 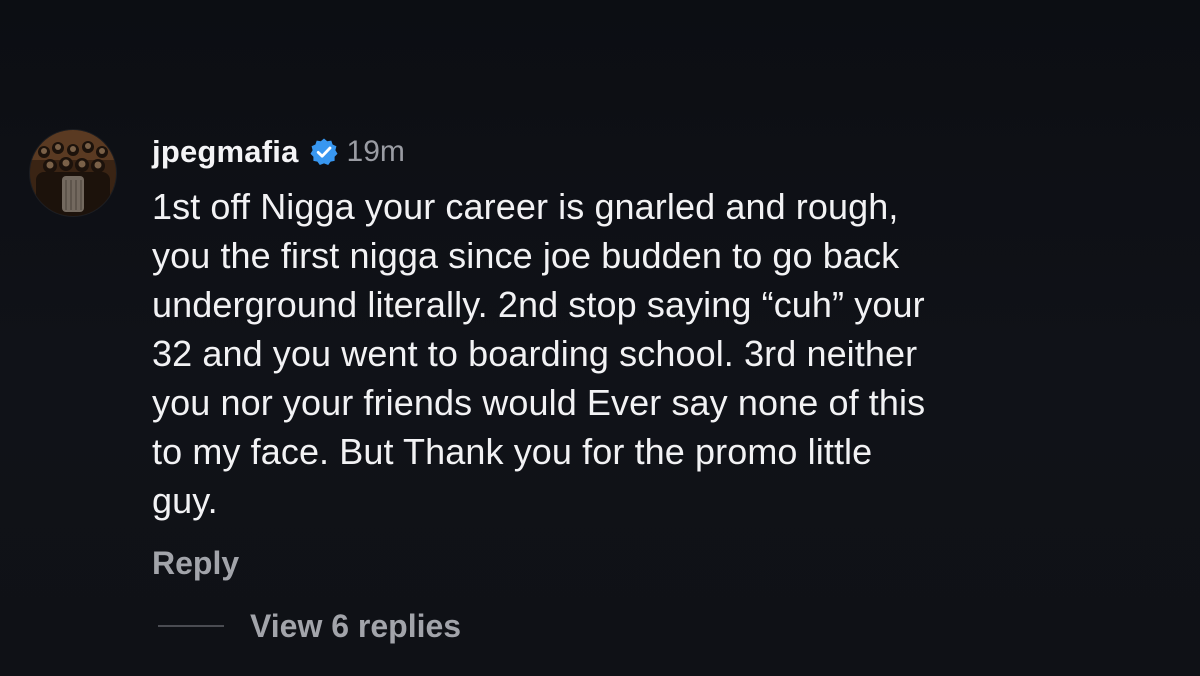 What do you see at coordinates (195, 563) in the screenshot?
I see `reply-button: Reply` at bounding box center [195, 563].